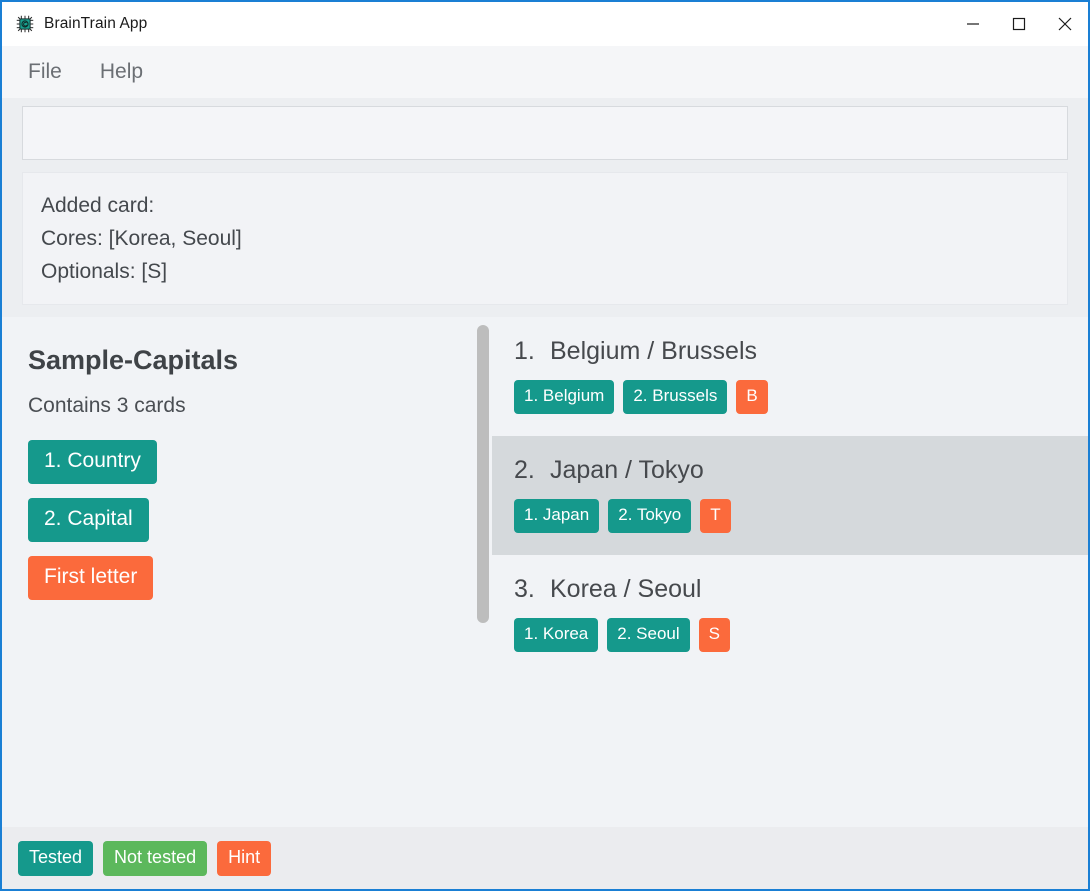 Image resolution: width=1090 pixels, height=891 pixels. What do you see at coordinates (801, 397) in the screenshot?
I see `card-chip-row: 1. Belgium 2. Brussels B` at bounding box center [801, 397].